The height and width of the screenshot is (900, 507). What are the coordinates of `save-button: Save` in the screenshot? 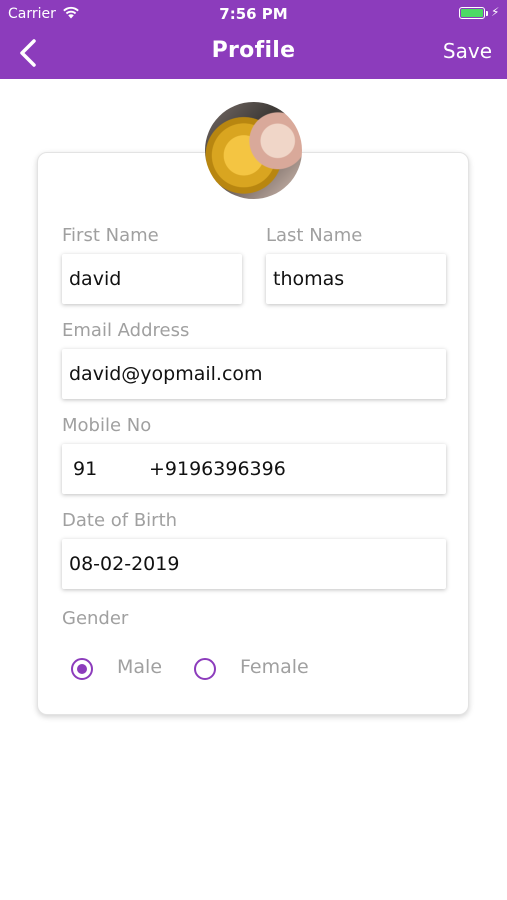 It's located at (467, 51).